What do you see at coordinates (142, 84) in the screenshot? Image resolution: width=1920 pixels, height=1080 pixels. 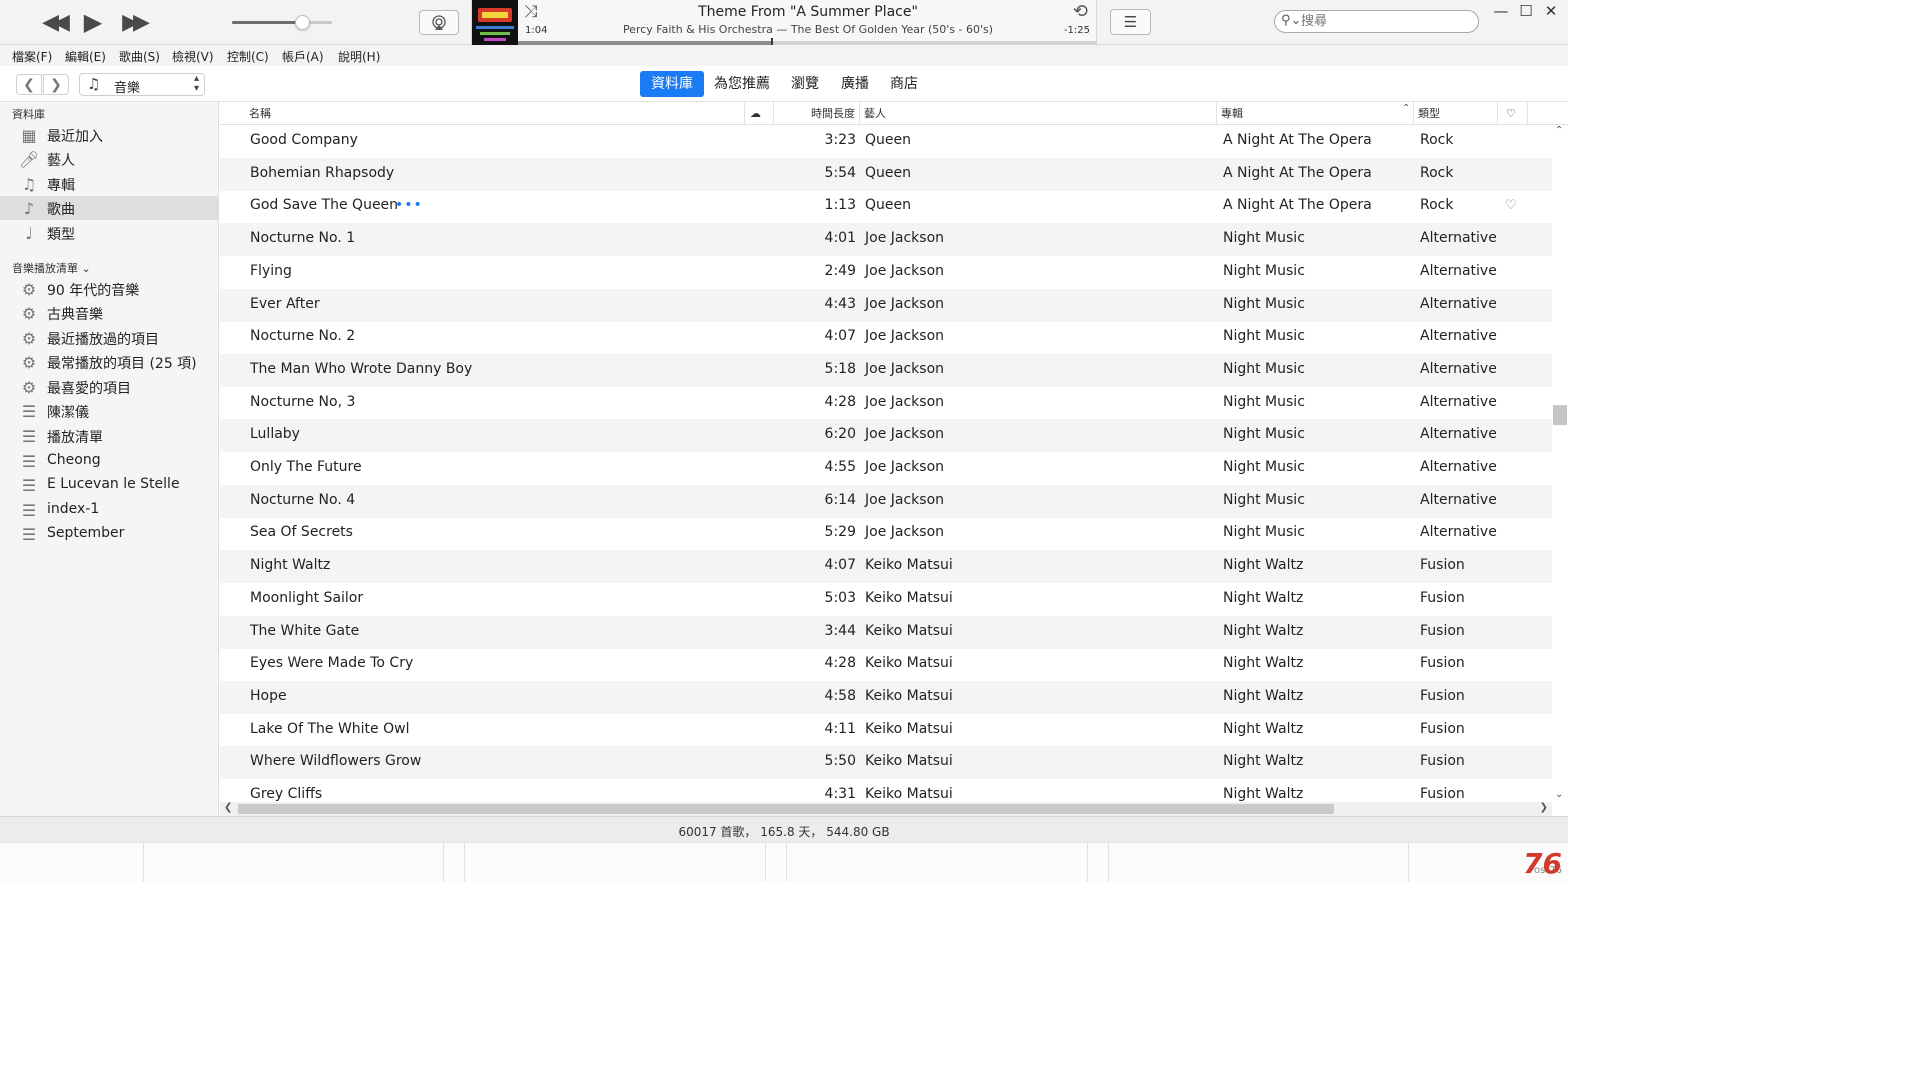 I see `media-kind-select: ♫ 音樂 ▴ ▾` at bounding box center [142, 84].